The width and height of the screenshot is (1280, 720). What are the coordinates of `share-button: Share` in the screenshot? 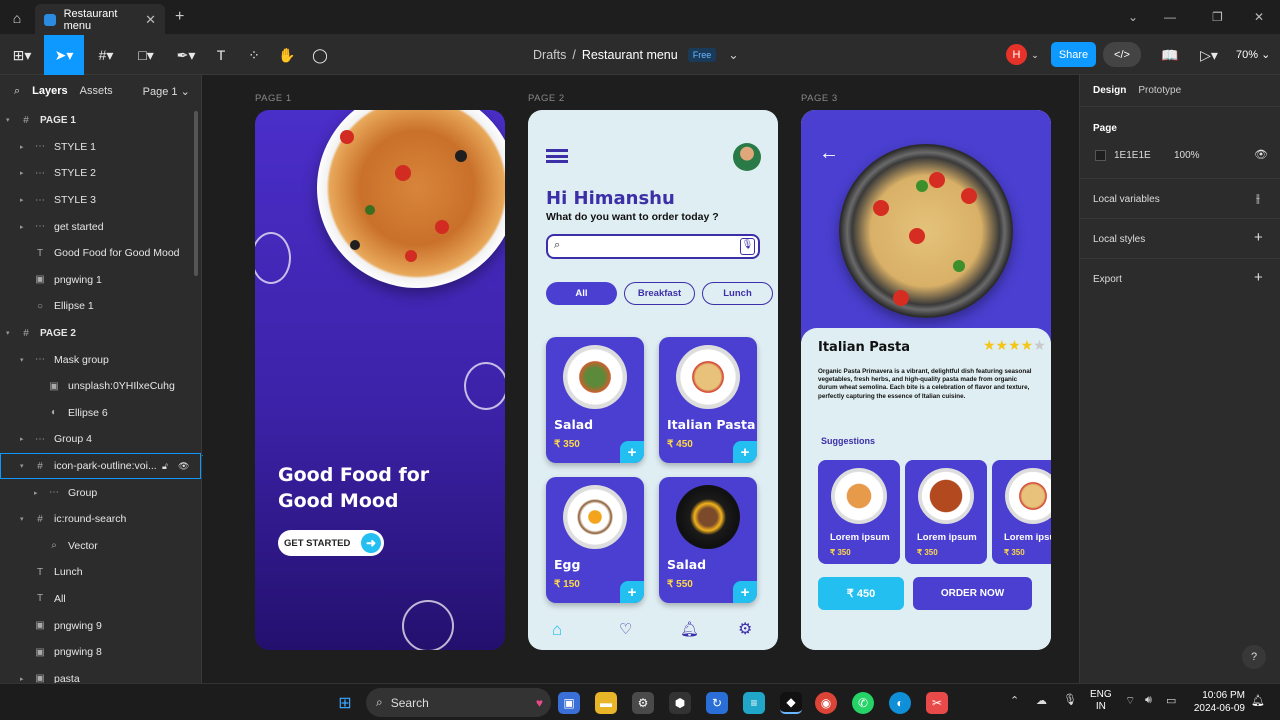 It's located at (1073, 54).